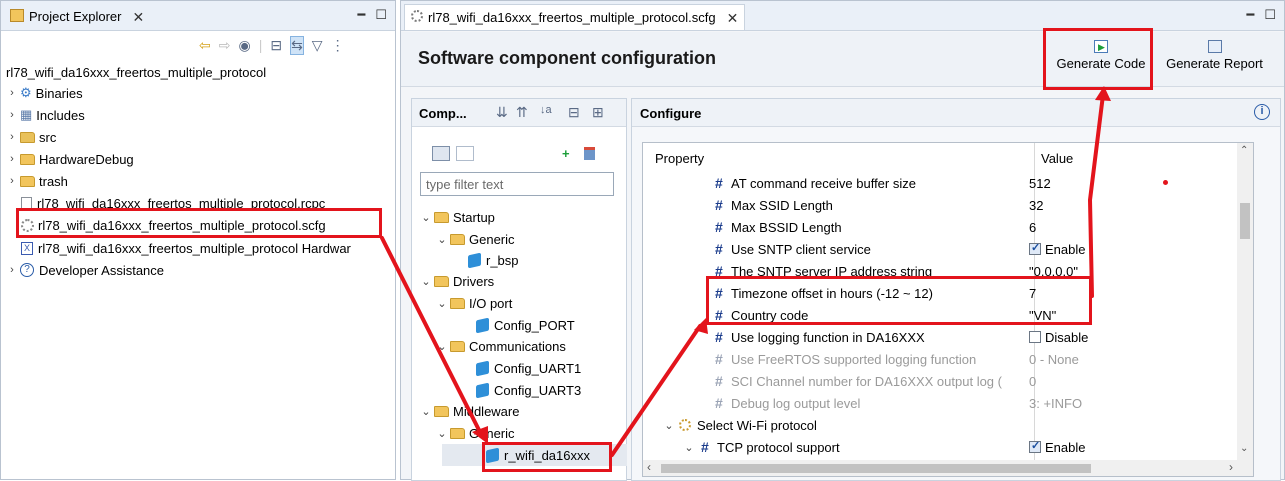 Image resolution: width=1285 pixels, height=481 pixels. I want to click on filter-input: type filter text, so click(517, 184).